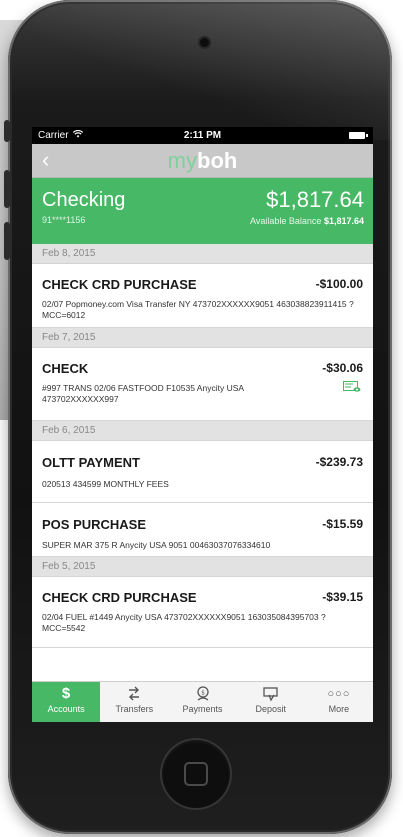 Image resolution: width=403 pixels, height=837 pixels. I want to click on status-time: 2:11 PM, so click(202, 135).